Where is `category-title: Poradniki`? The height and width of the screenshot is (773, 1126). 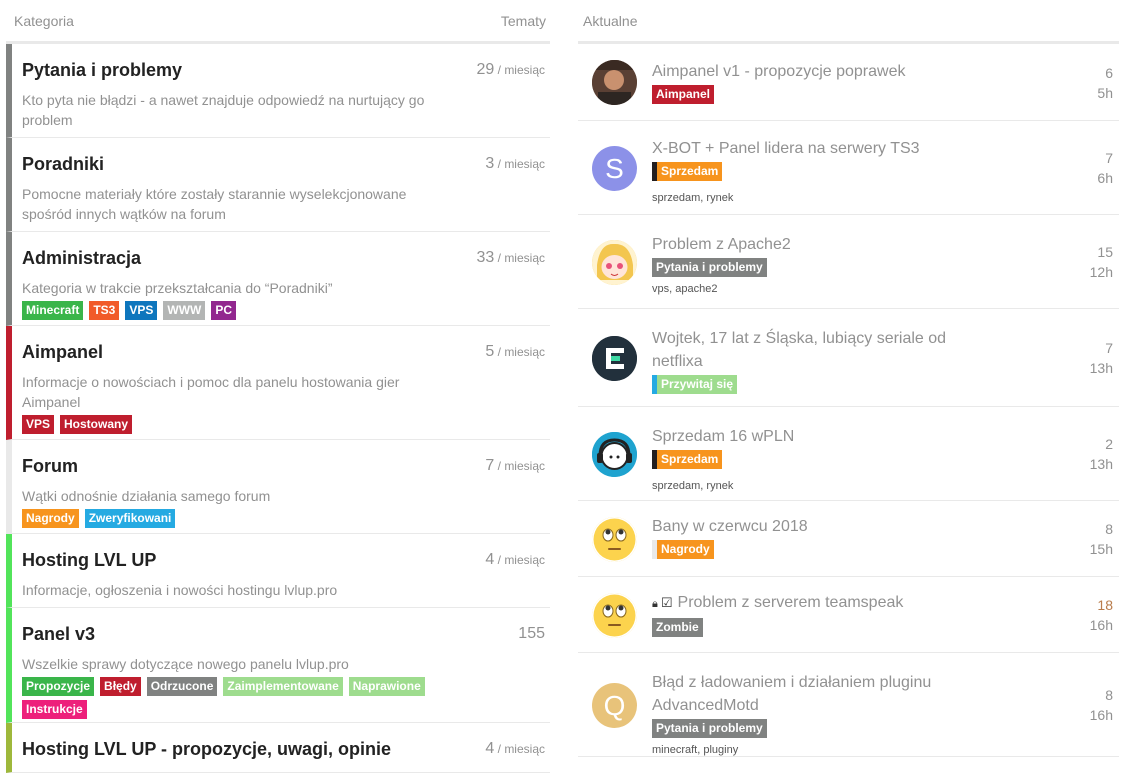
category-title: Poradniki is located at coordinates (283, 164).